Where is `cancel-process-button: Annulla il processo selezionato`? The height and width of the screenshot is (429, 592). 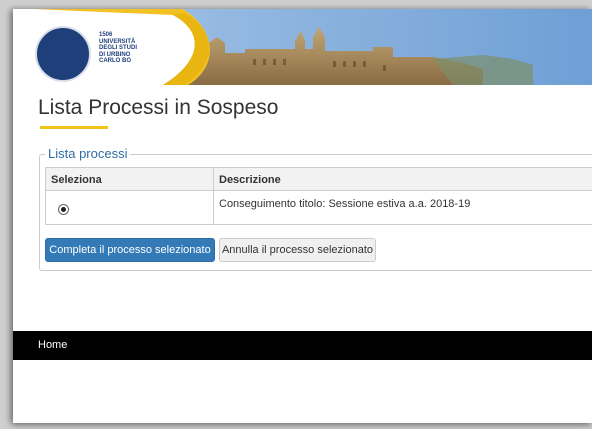
cancel-process-button: Annulla il processo selezionato is located at coordinates (297, 250).